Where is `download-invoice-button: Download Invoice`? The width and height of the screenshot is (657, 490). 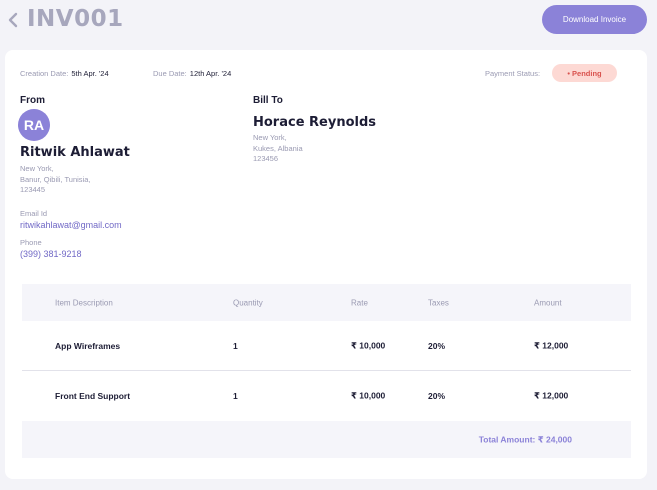 download-invoice-button: Download Invoice is located at coordinates (594, 19).